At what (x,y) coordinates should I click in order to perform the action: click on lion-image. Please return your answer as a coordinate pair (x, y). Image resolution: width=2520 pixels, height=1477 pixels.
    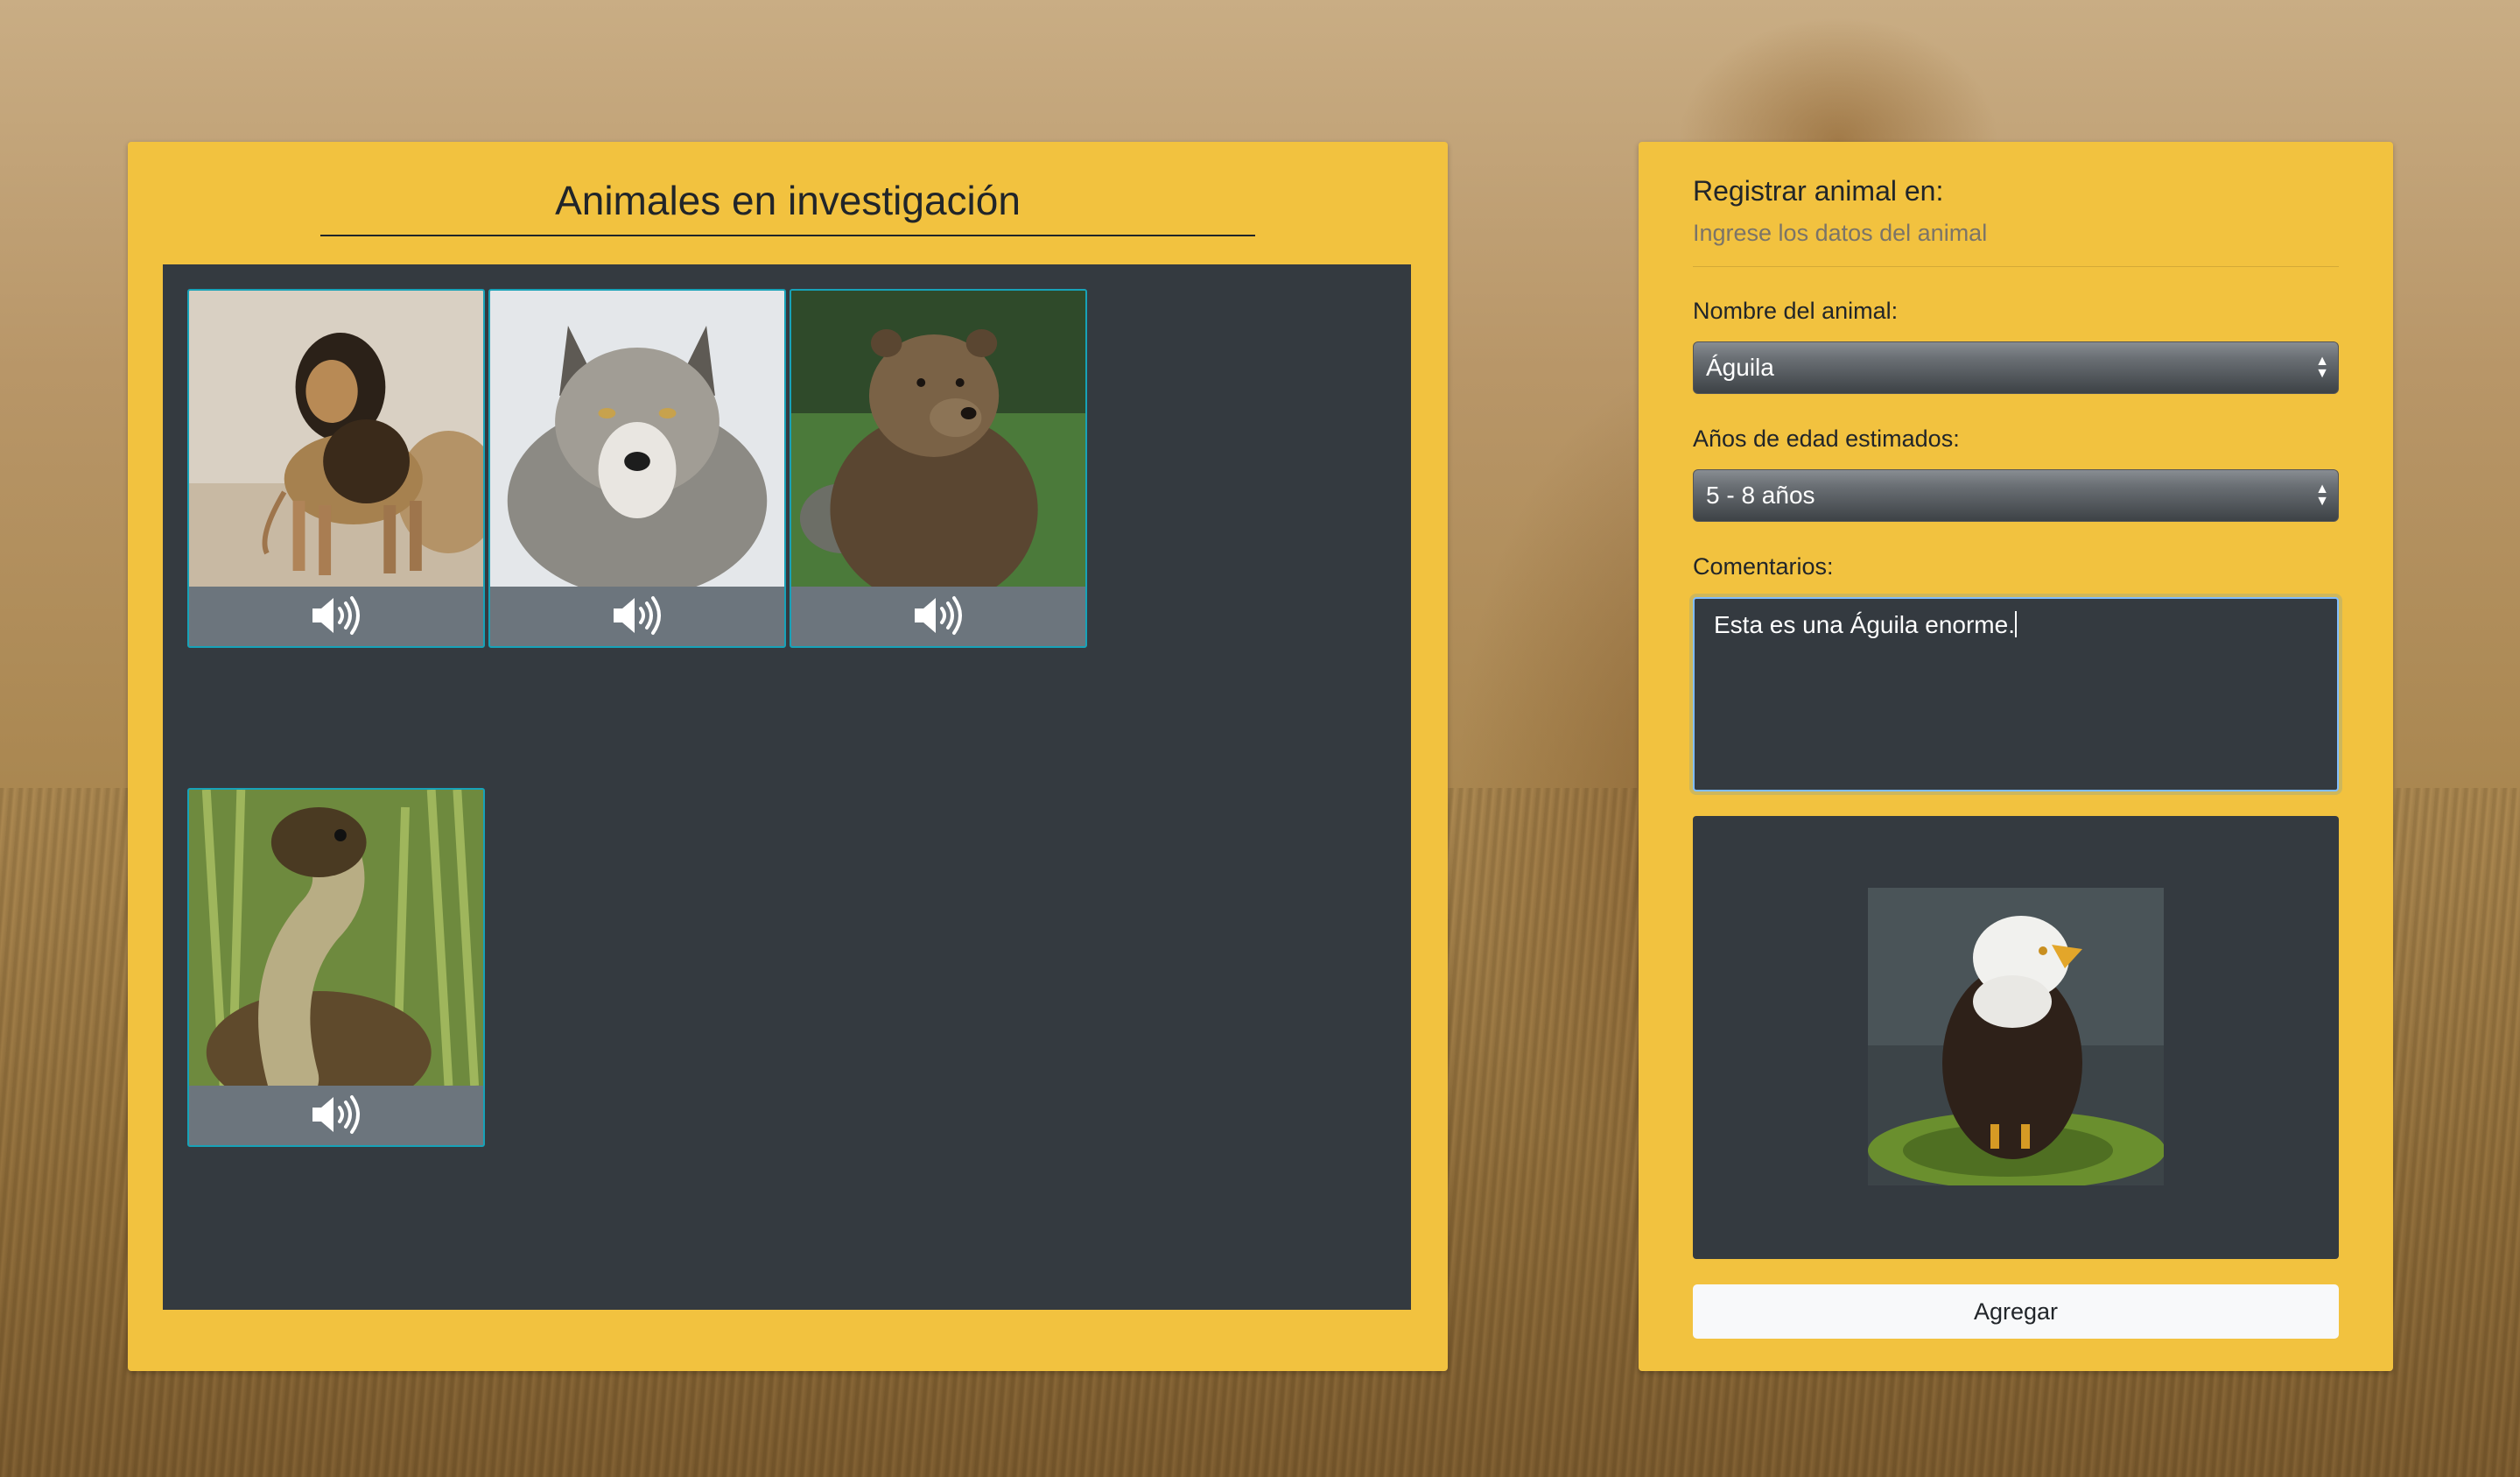
    Looking at the image, I should click on (336, 439).